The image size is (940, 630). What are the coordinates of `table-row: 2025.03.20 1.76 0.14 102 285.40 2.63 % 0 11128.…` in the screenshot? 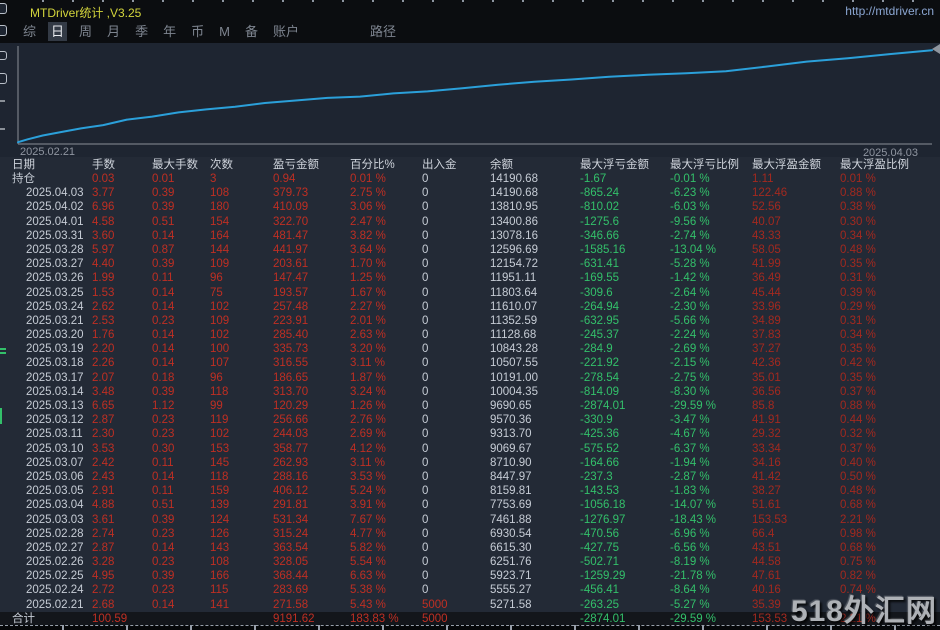 It's located at (470, 335).